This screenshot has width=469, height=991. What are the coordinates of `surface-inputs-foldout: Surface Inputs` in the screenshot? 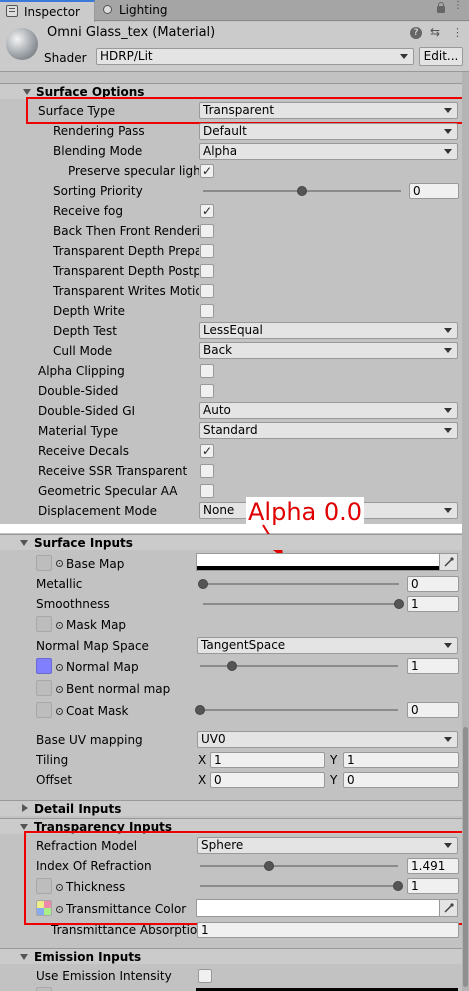 It's located at (234, 542).